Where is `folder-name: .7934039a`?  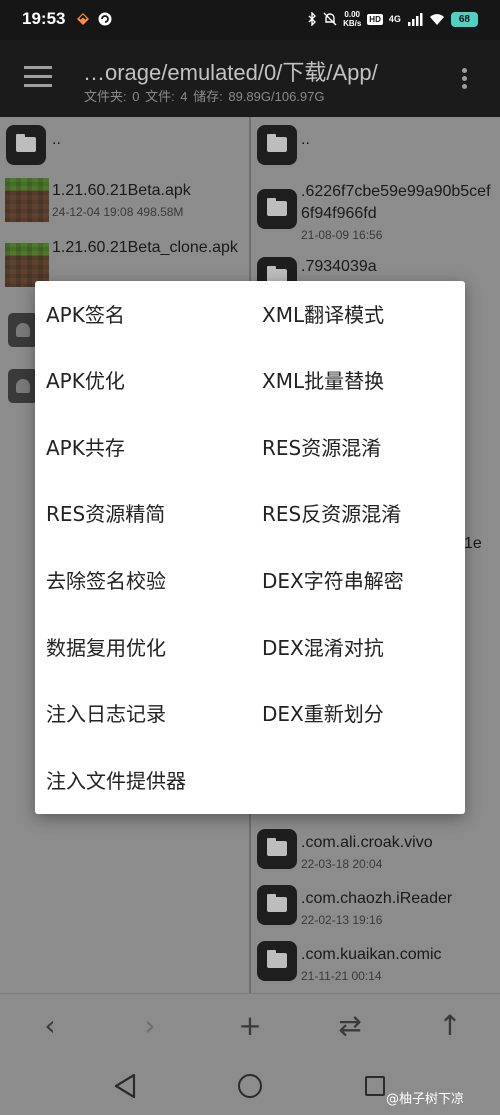
folder-name: .7934039a is located at coordinates (339, 266).